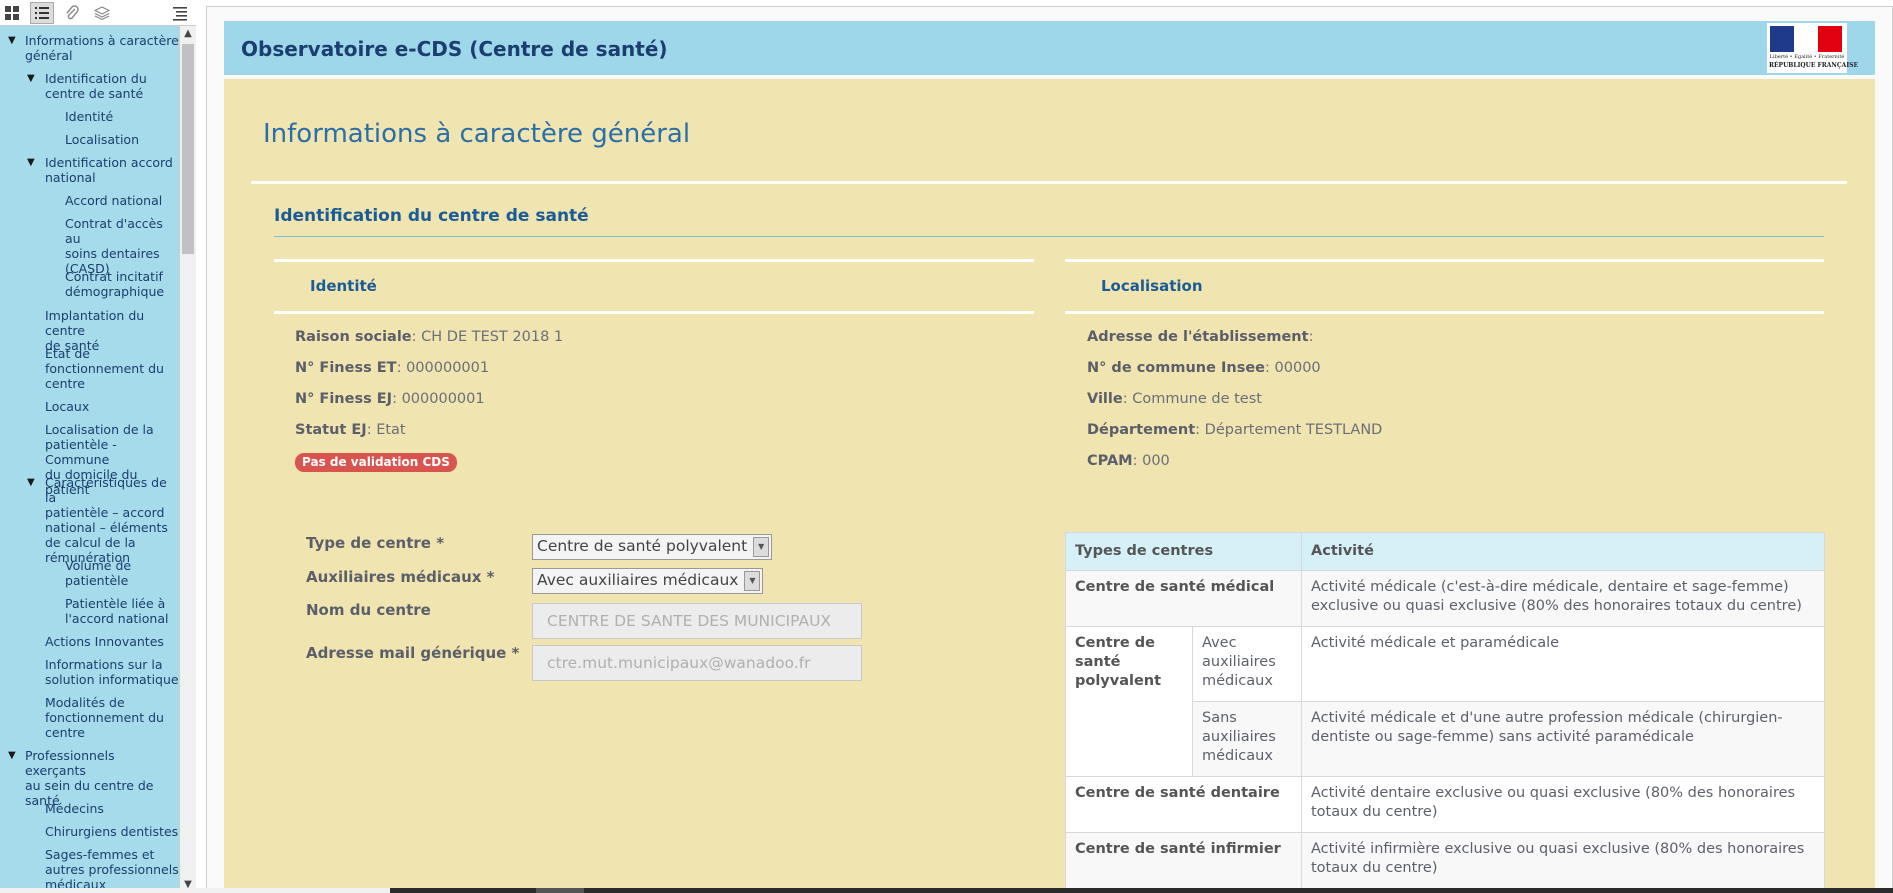  I want to click on field-value: 000, so click(1156, 461).